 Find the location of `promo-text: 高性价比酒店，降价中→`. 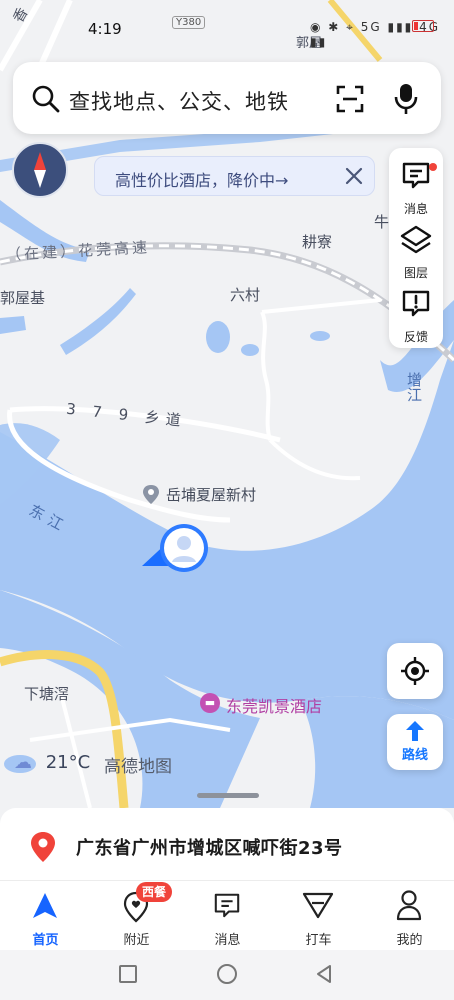

promo-text: 高性价比酒店，降价中→ is located at coordinates (202, 180).